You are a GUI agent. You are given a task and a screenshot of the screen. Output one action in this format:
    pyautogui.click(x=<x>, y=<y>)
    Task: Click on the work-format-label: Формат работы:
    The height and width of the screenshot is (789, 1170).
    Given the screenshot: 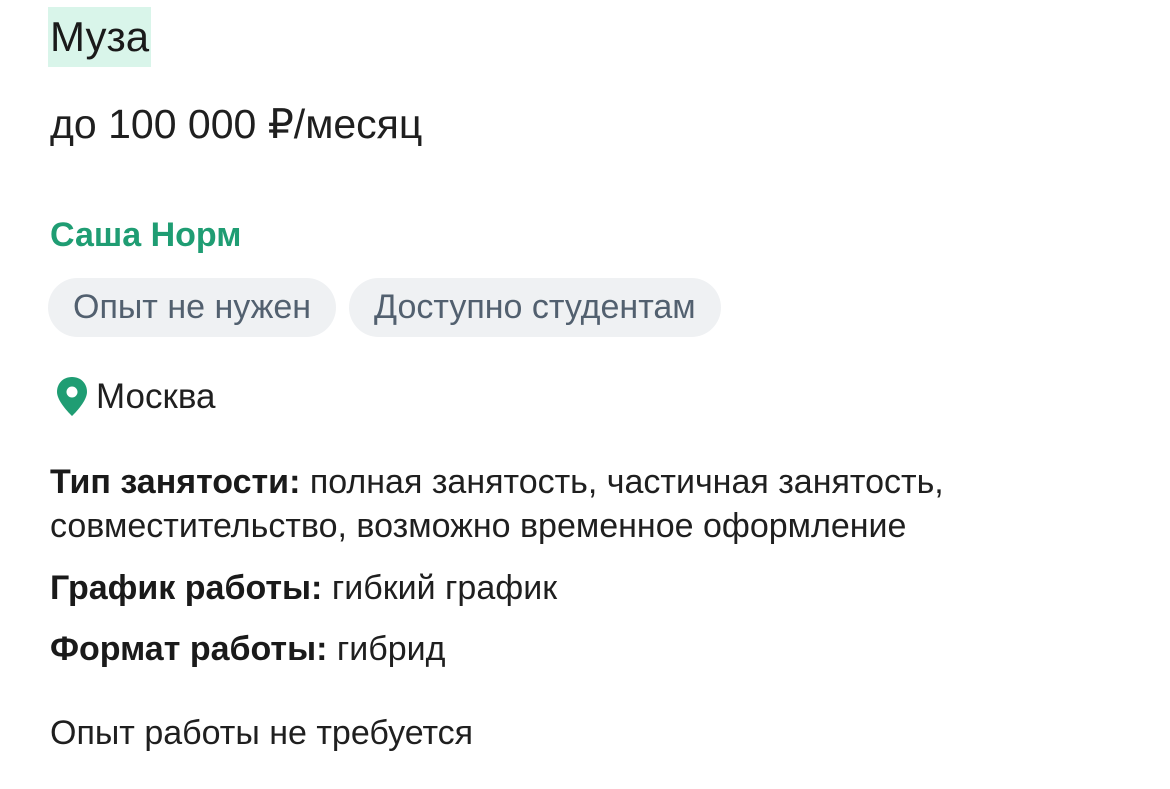 What is the action you would take?
    pyautogui.click(x=189, y=649)
    